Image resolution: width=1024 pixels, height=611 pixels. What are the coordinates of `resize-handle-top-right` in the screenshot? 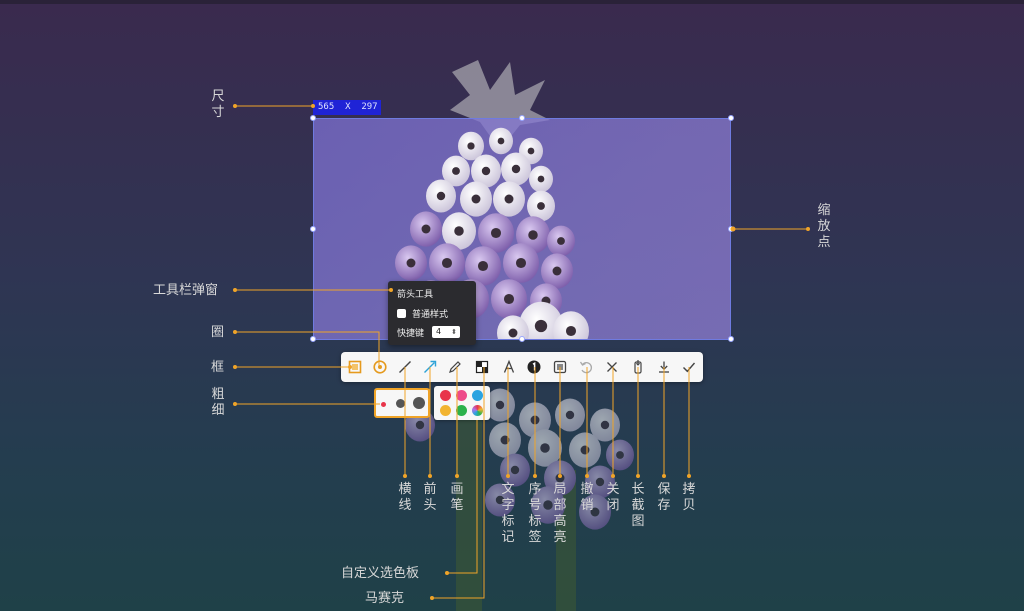 It's located at (731, 118).